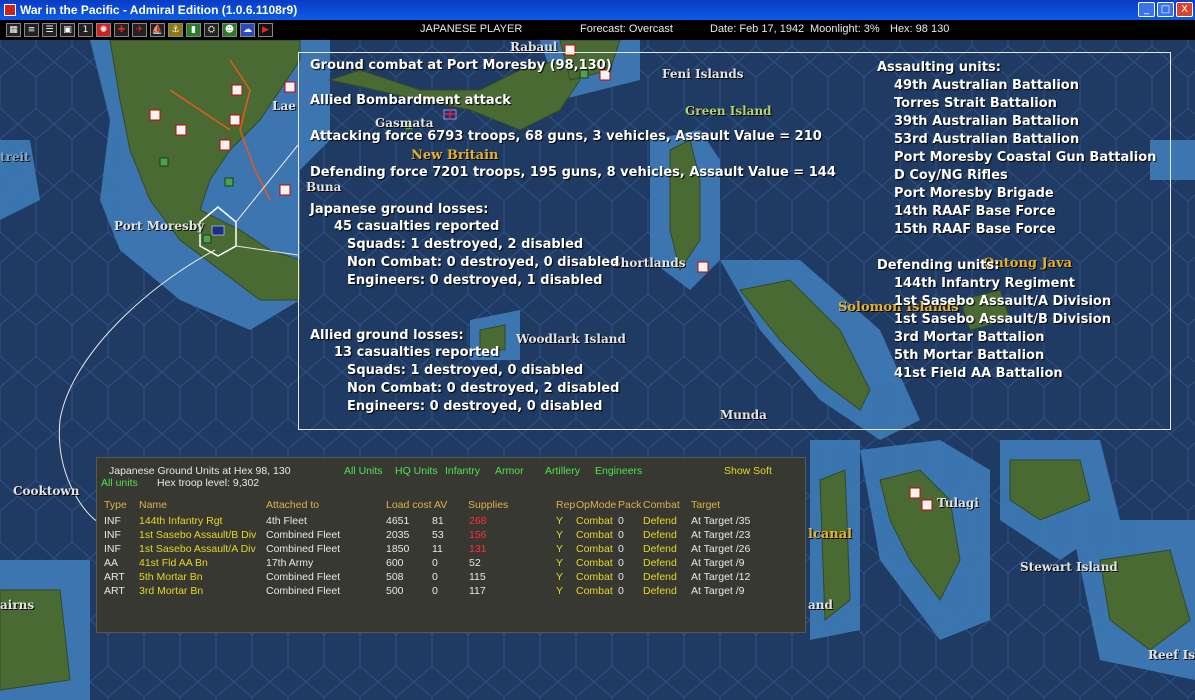 The image size is (1195, 700). I want to click on defending-unit: 5th Mortar Battalion, so click(969, 355).